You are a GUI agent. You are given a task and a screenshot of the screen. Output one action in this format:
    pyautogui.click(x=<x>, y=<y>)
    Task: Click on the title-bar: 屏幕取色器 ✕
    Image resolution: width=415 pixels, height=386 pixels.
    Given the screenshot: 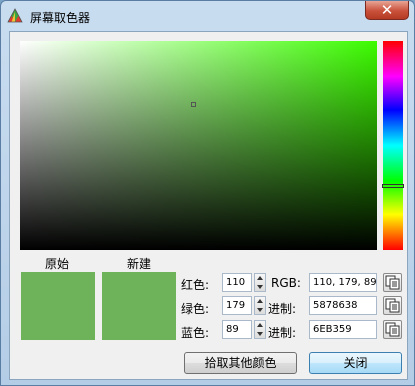 What is the action you would take?
    pyautogui.click(x=207, y=16)
    